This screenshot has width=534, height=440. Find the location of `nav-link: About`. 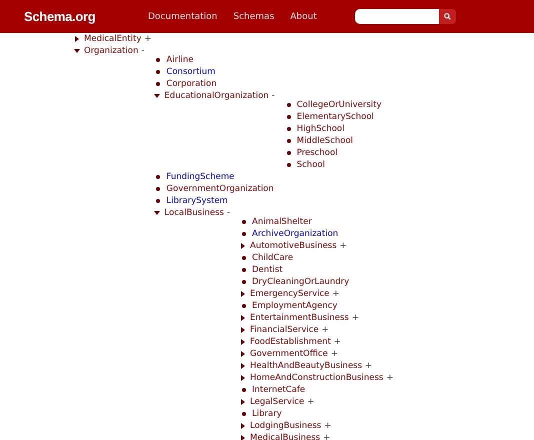

nav-link: About is located at coordinates (303, 17).